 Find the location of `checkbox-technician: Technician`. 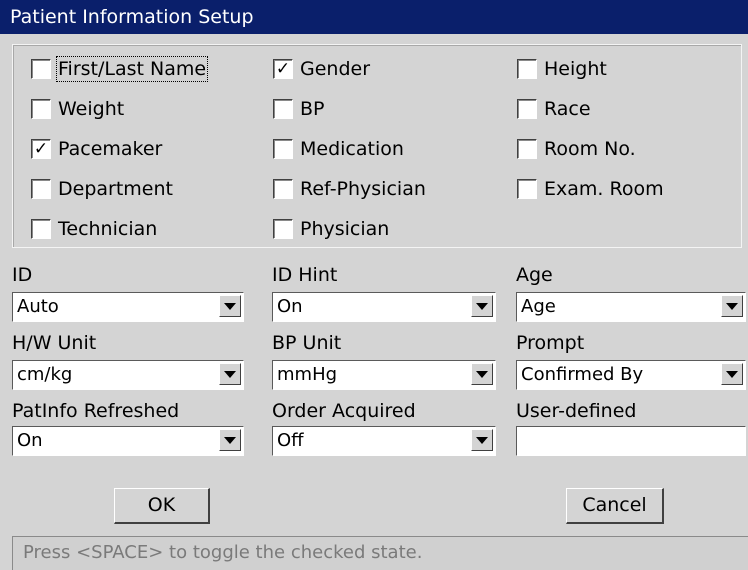

checkbox-technician: Technician is located at coordinates (94, 229).